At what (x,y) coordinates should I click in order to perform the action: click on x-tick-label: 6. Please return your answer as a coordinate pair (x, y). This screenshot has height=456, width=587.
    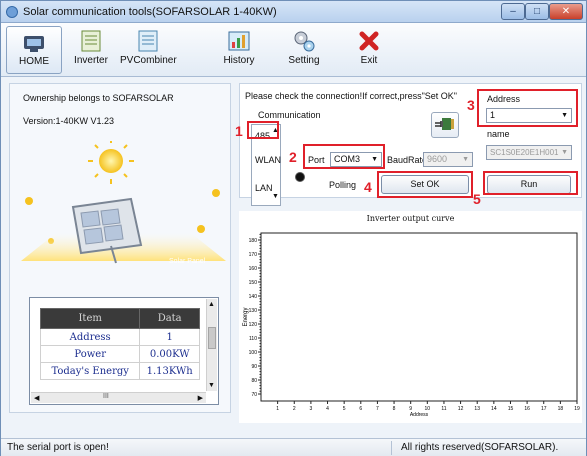
    Looking at the image, I should click on (360, 409).